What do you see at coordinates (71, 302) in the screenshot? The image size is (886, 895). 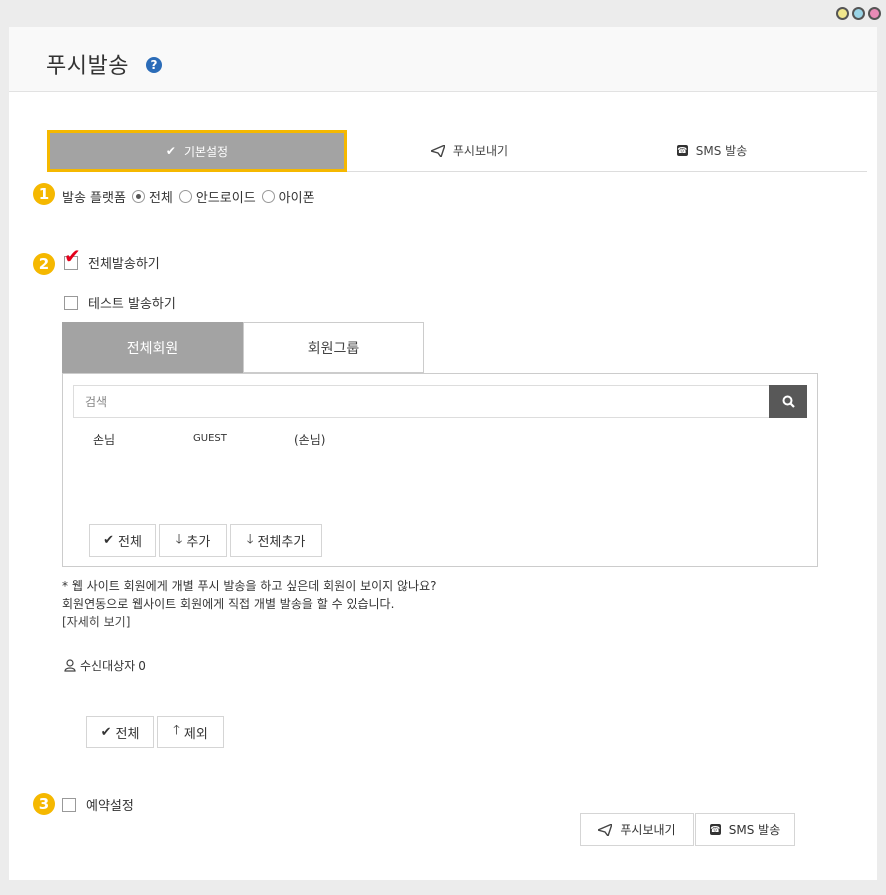 I see `test-send-checkbox` at bounding box center [71, 302].